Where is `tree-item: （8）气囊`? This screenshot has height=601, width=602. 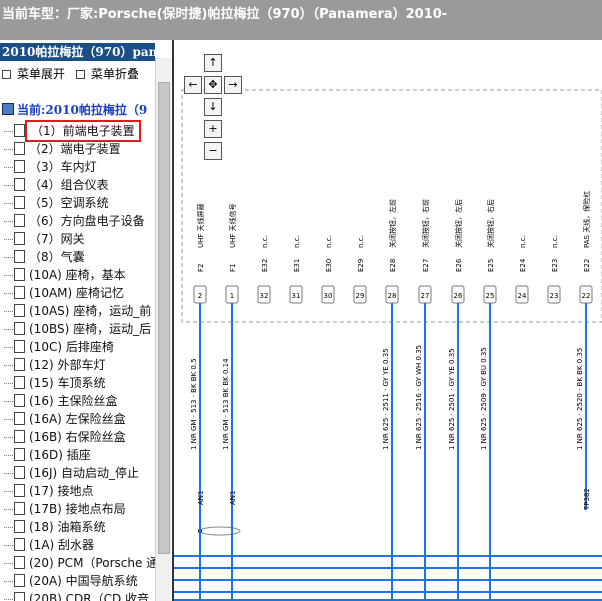 tree-item: （8）气囊 is located at coordinates (44, 257).